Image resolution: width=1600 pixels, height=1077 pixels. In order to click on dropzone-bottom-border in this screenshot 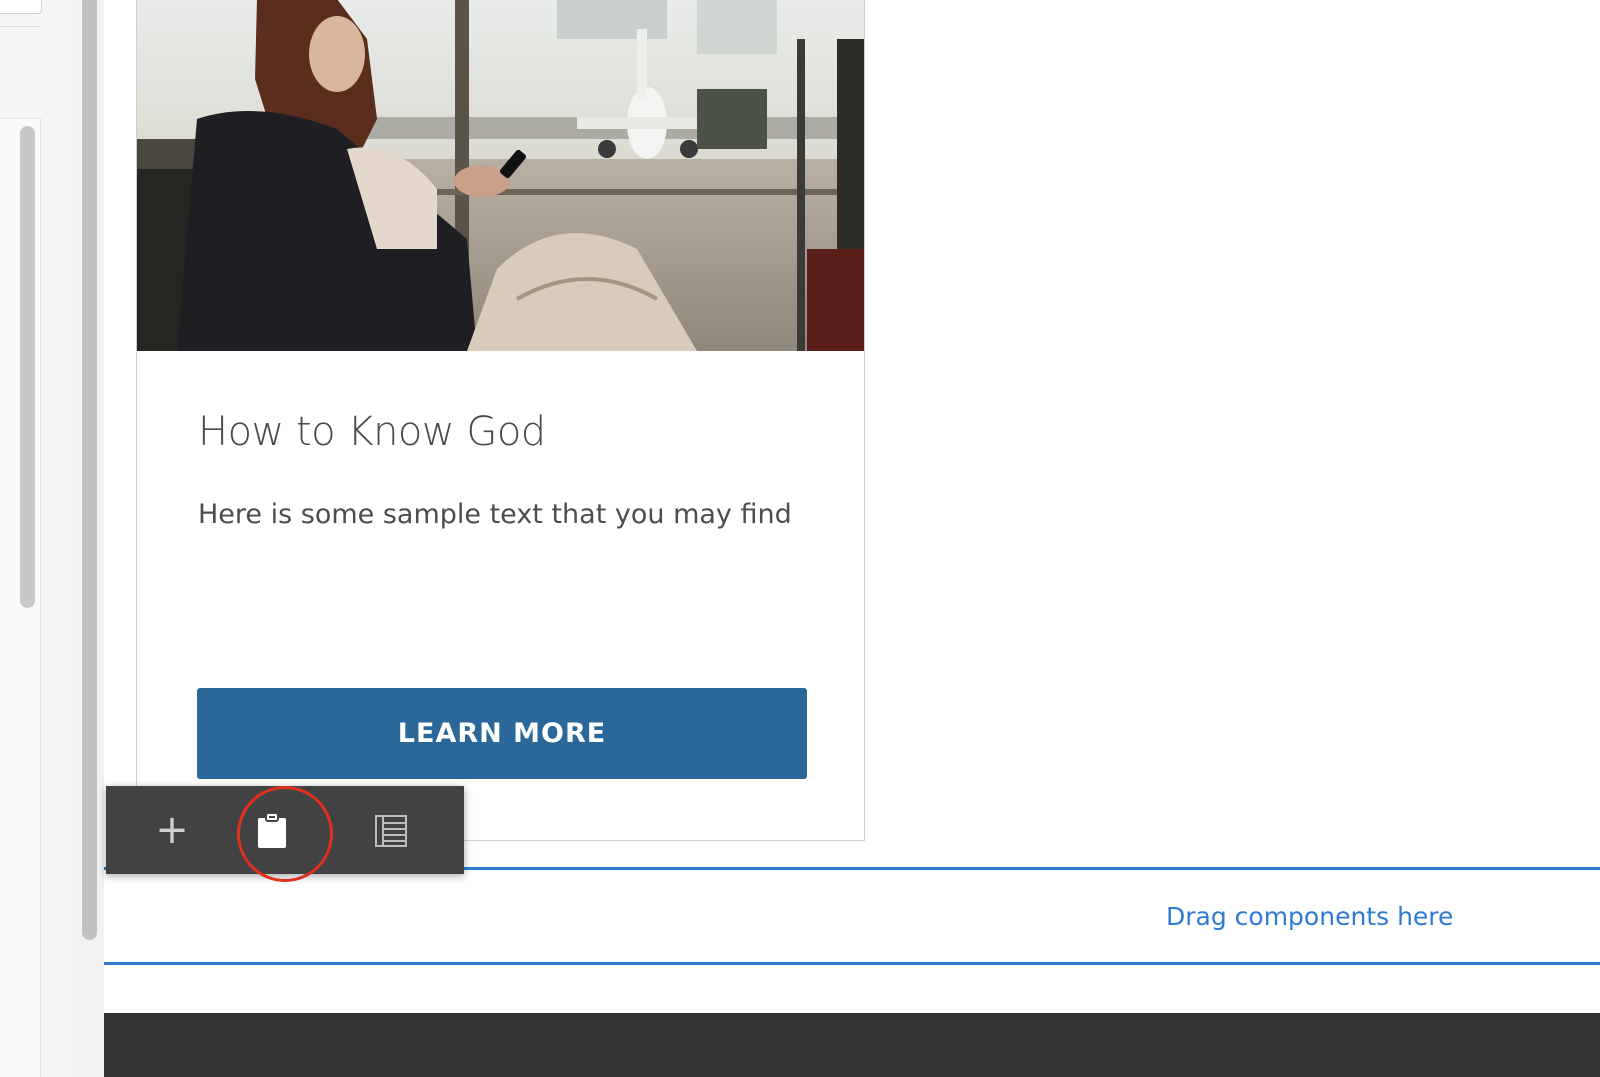, I will do `click(852, 963)`.